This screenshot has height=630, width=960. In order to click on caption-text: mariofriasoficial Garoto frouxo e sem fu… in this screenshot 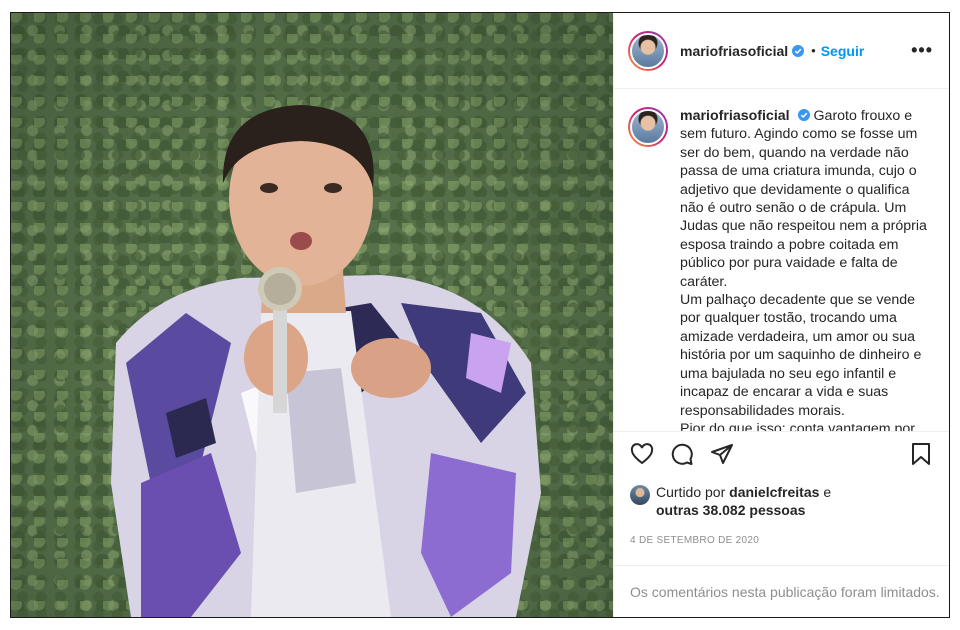, I will do `click(806, 269)`.